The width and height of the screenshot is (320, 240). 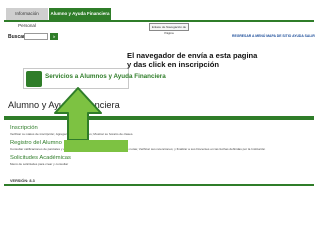 I want to click on arrow-up-icon, so click(x=78, y=114).